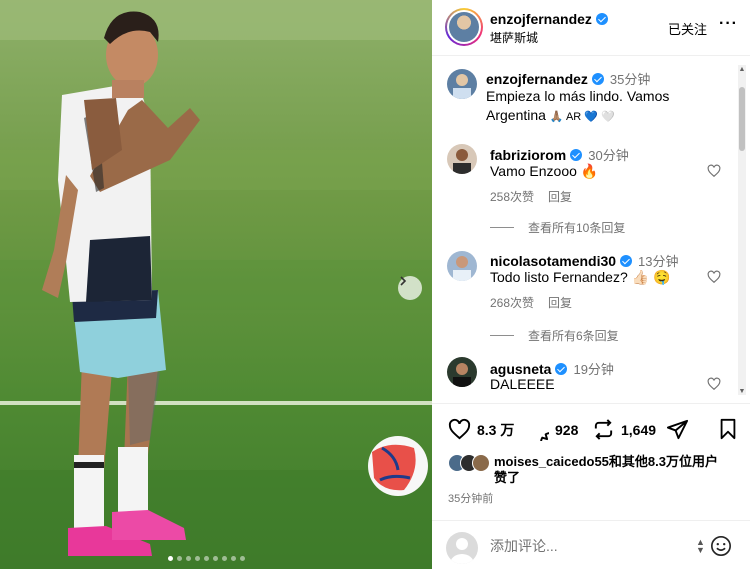 This screenshot has height=569, width=750. Describe the element at coordinates (606, 462) in the screenshot. I see `liked-by-line-1: moises_caicedo55和其他8.3万位用户` at that location.